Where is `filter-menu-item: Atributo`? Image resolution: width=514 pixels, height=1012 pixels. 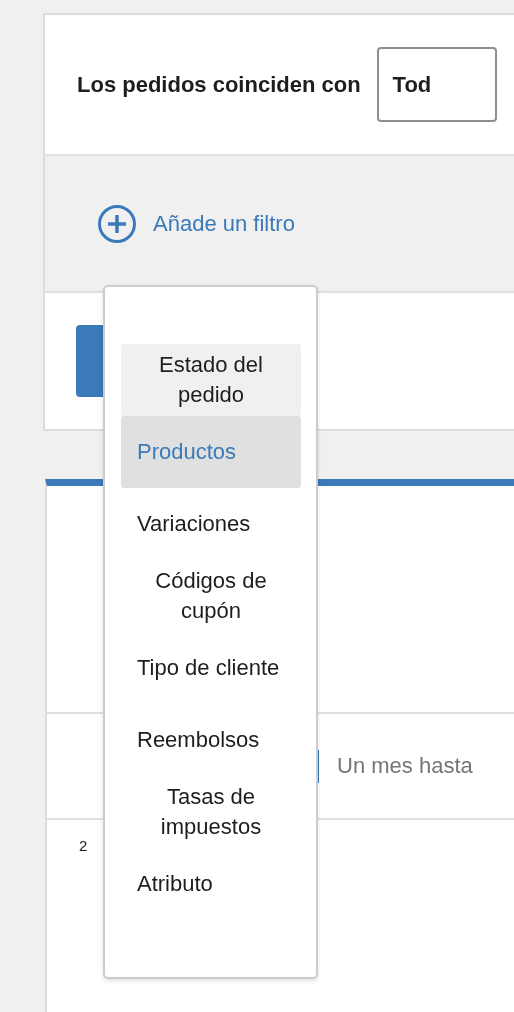
filter-menu-item: Atributo is located at coordinates (211, 884).